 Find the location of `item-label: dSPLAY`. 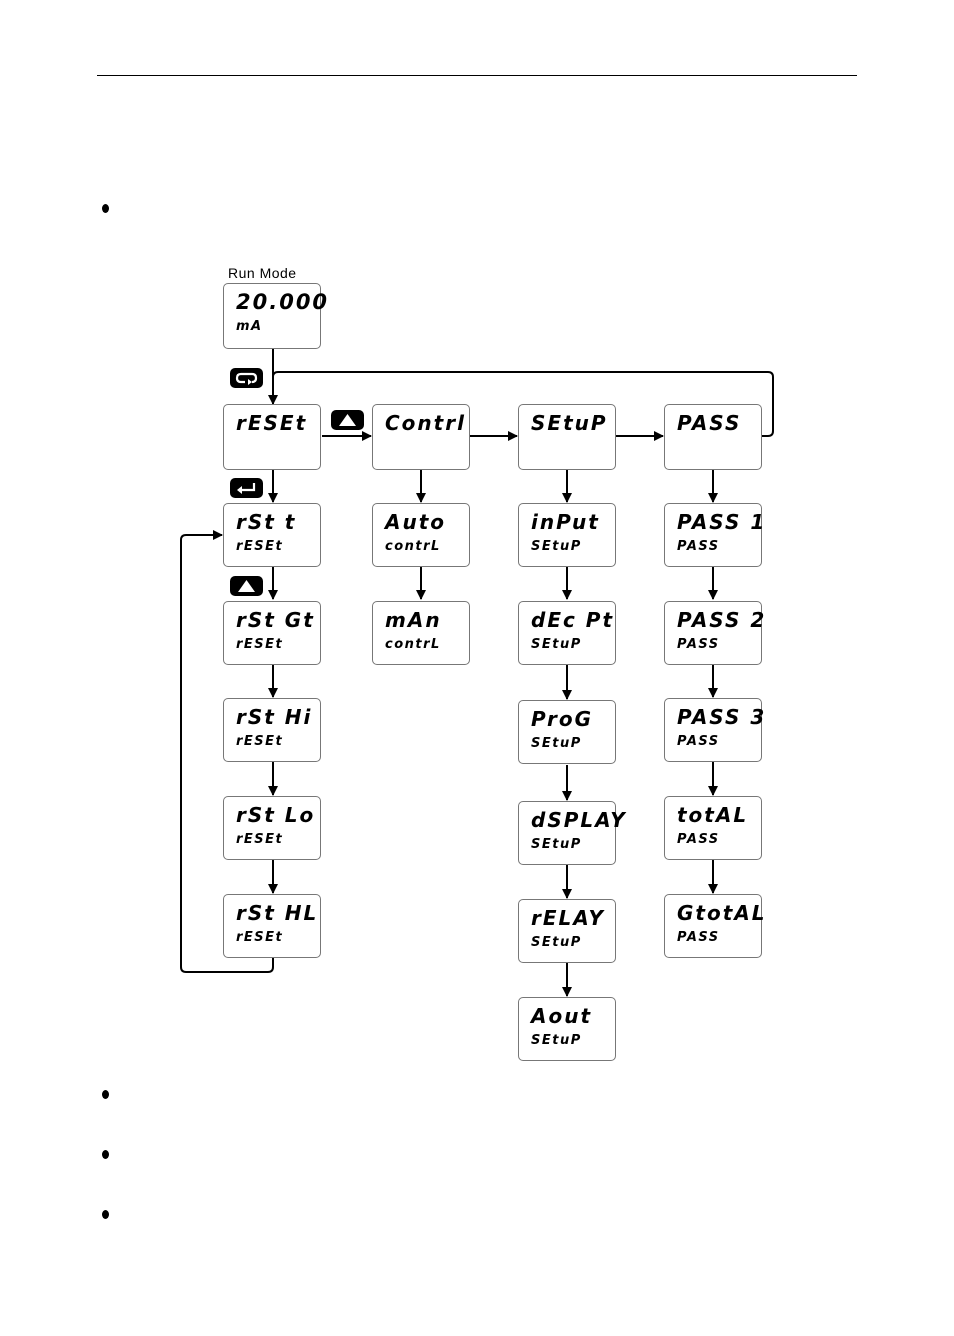

item-label: dSPLAY is located at coordinates (579, 820).